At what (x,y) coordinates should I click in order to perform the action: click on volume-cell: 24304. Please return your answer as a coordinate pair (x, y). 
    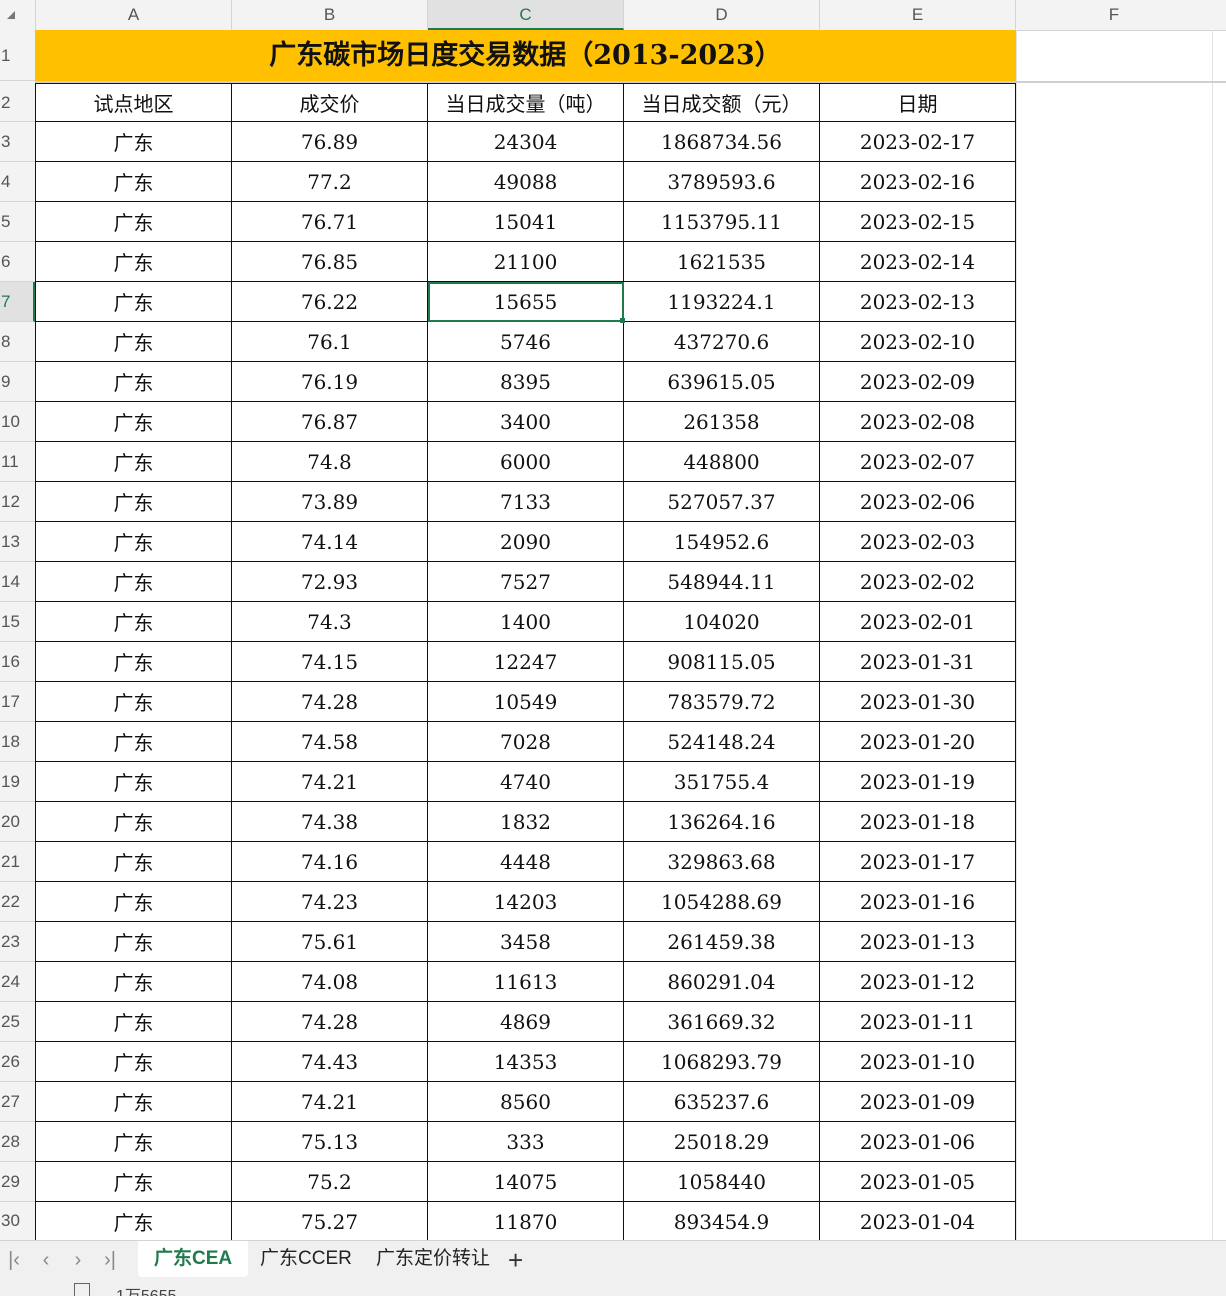
    Looking at the image, I should click on (525, 141).